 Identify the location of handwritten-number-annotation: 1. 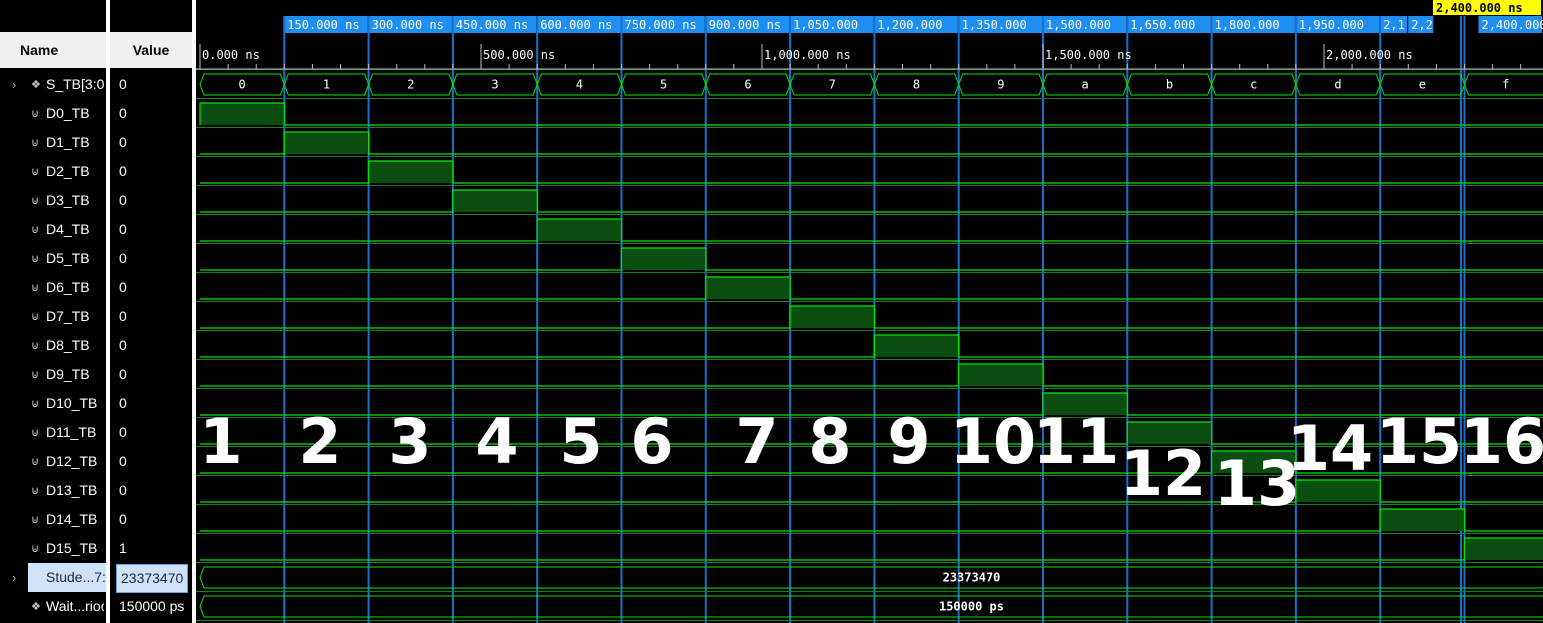
(220, 441).